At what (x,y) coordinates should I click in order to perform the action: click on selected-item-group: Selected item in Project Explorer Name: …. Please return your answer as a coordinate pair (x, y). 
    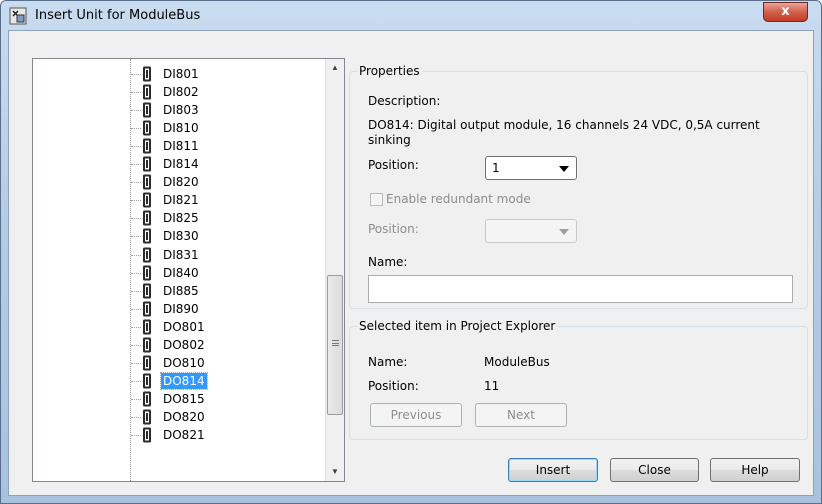
    Looking at the image, I should click on (578, 379).